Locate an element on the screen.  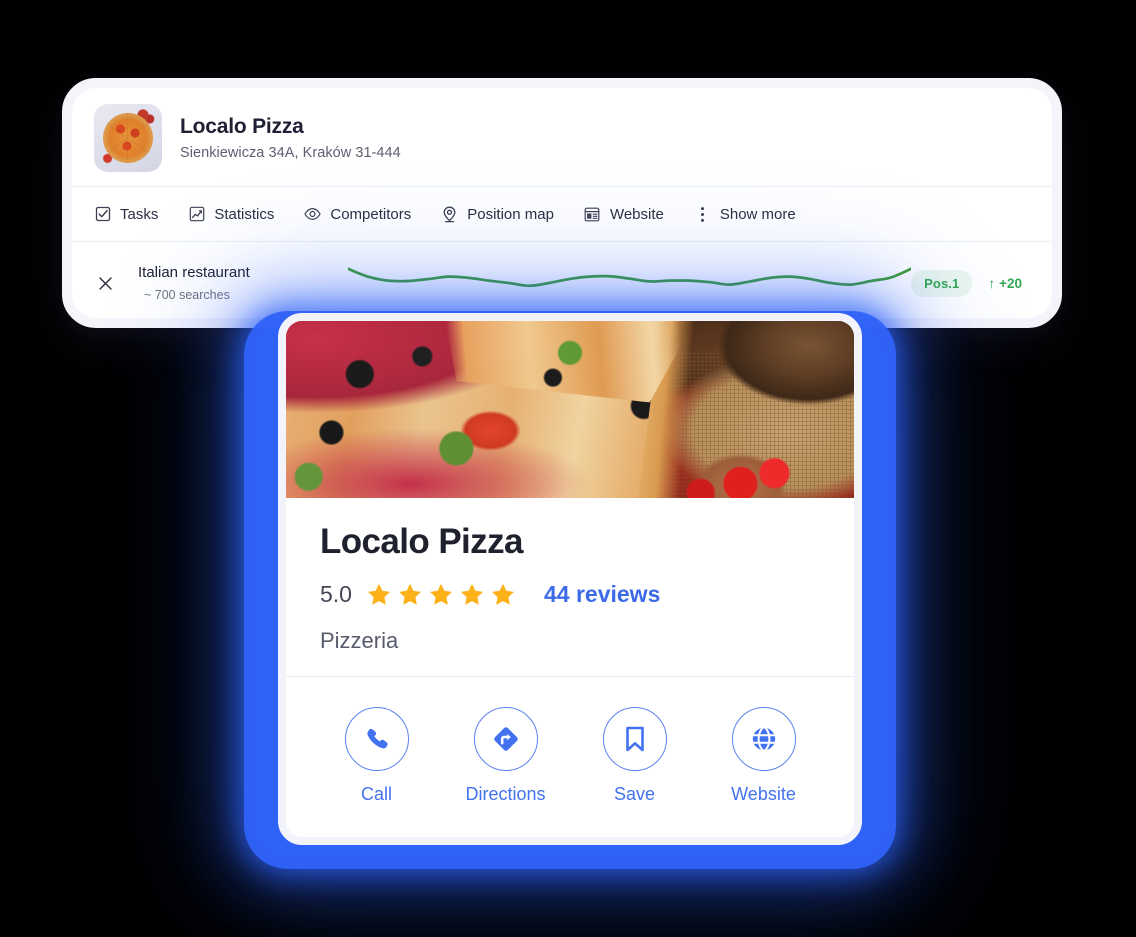
gmb-action-bar: Call Directions Save Website is located at coordinates (570, 740).